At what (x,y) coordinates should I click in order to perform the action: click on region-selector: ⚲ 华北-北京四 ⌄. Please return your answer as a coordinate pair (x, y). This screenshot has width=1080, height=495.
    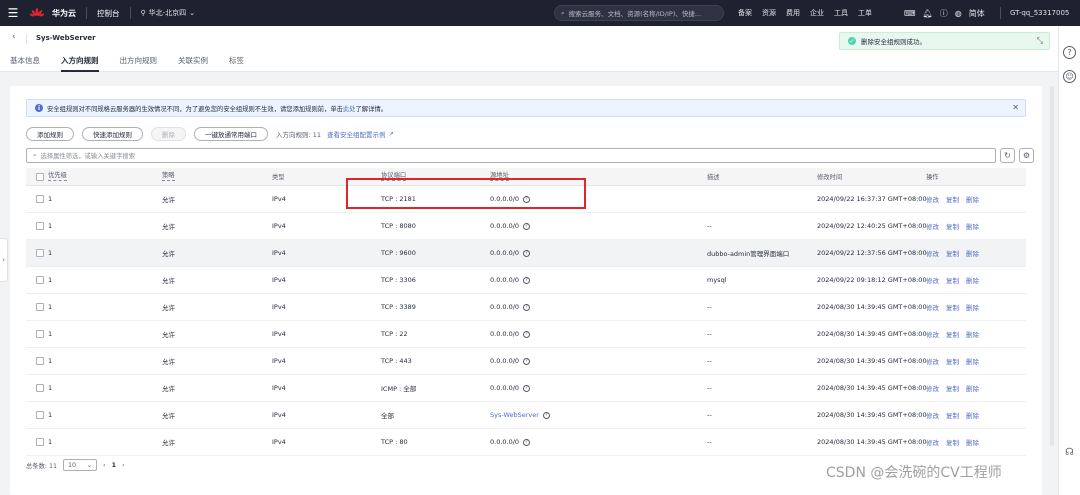
    Looking at the image, I should click on (168, 13).